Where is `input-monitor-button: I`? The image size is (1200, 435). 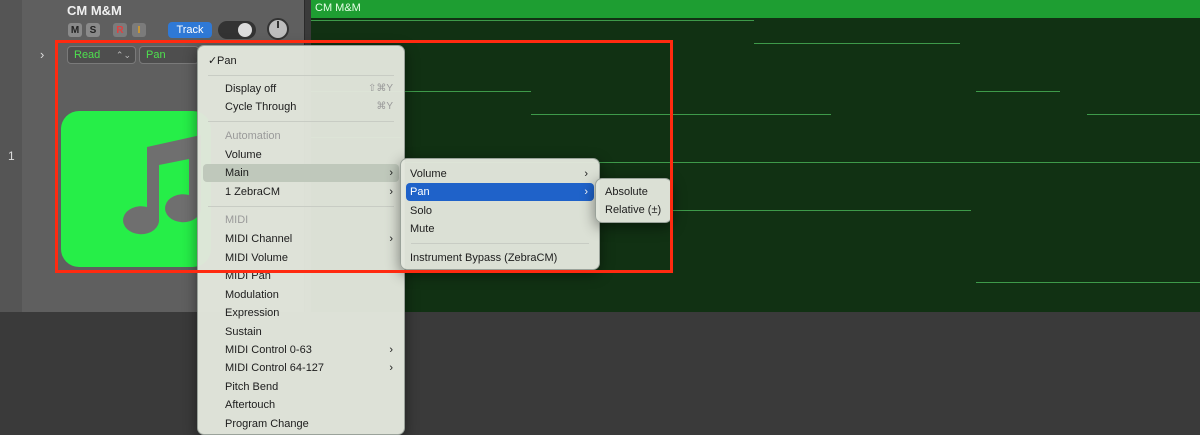
input-monitor-button: I is located at coordinates (139, 30).